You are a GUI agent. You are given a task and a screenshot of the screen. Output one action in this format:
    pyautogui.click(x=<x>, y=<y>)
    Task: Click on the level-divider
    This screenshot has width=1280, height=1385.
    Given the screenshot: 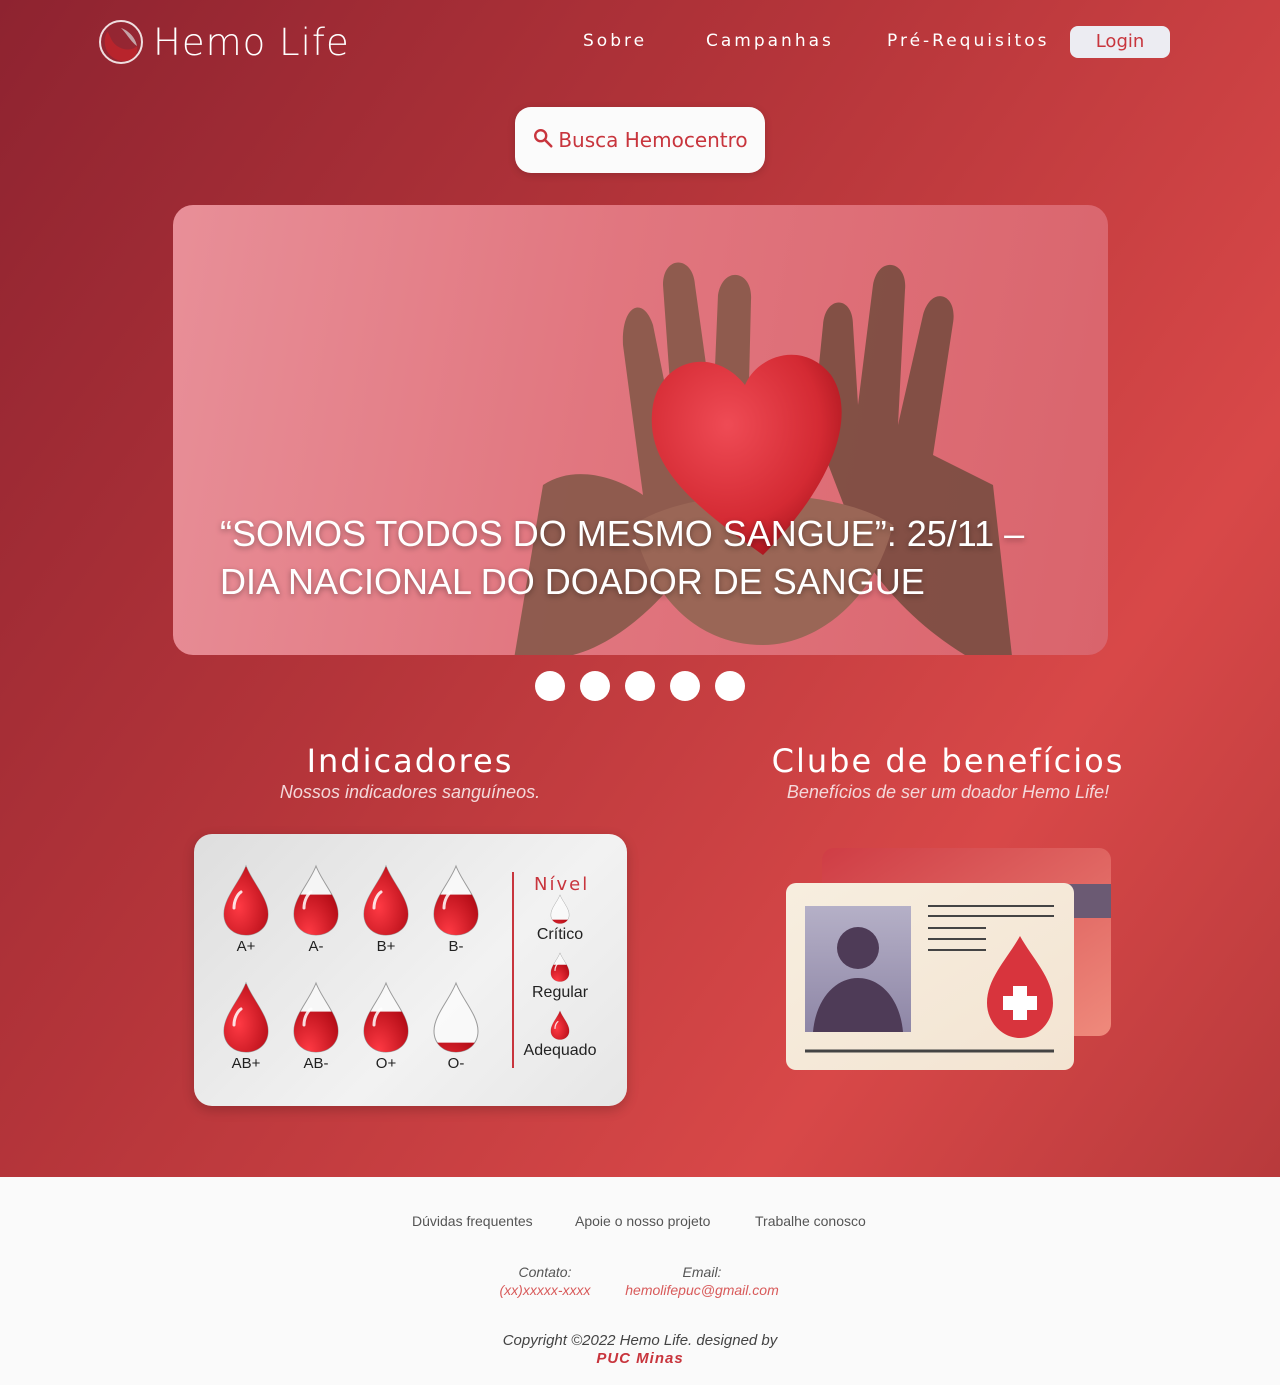 What is the action you would take?
    pyautogui.click(x=513, y=970)
    